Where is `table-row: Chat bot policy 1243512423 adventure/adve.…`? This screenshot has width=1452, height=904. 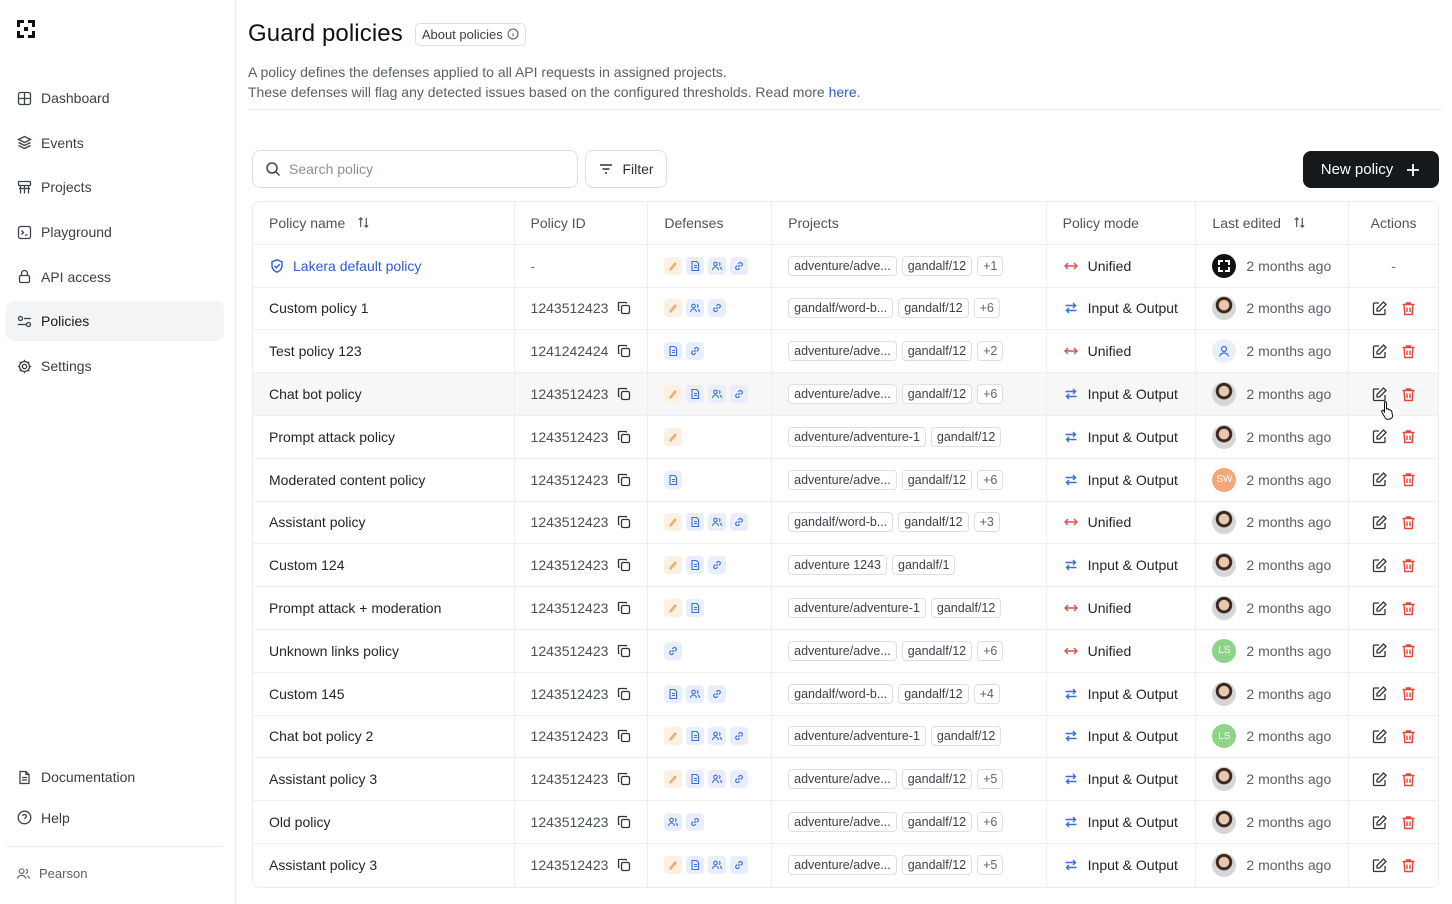
table-row: Chat bot policy 1243512423 adventure/adve.… is located at coordinates (845, 394).